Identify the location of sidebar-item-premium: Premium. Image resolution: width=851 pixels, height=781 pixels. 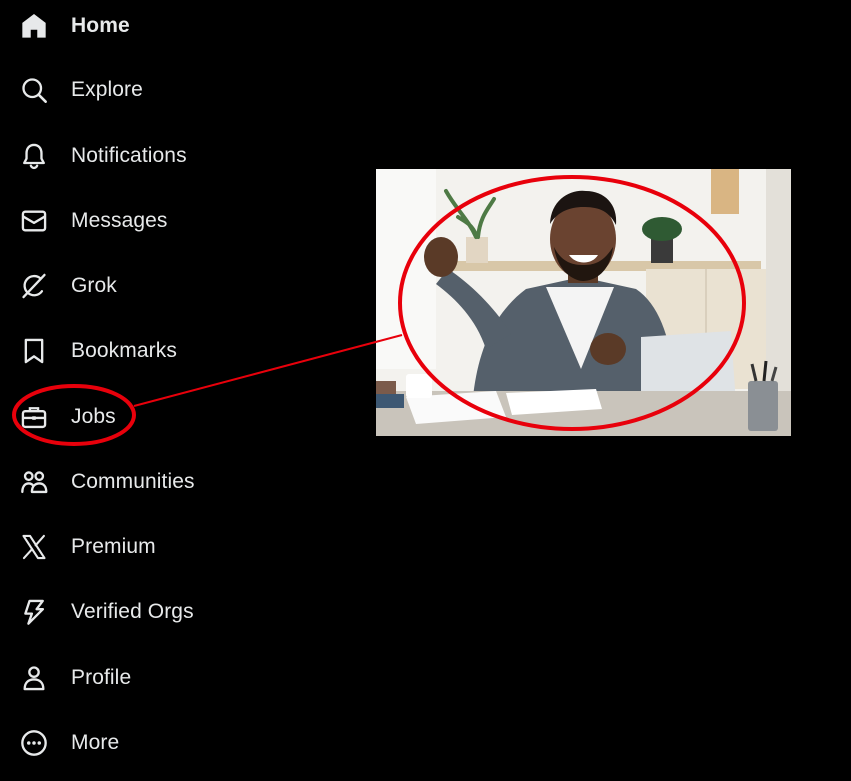
(150, 547).